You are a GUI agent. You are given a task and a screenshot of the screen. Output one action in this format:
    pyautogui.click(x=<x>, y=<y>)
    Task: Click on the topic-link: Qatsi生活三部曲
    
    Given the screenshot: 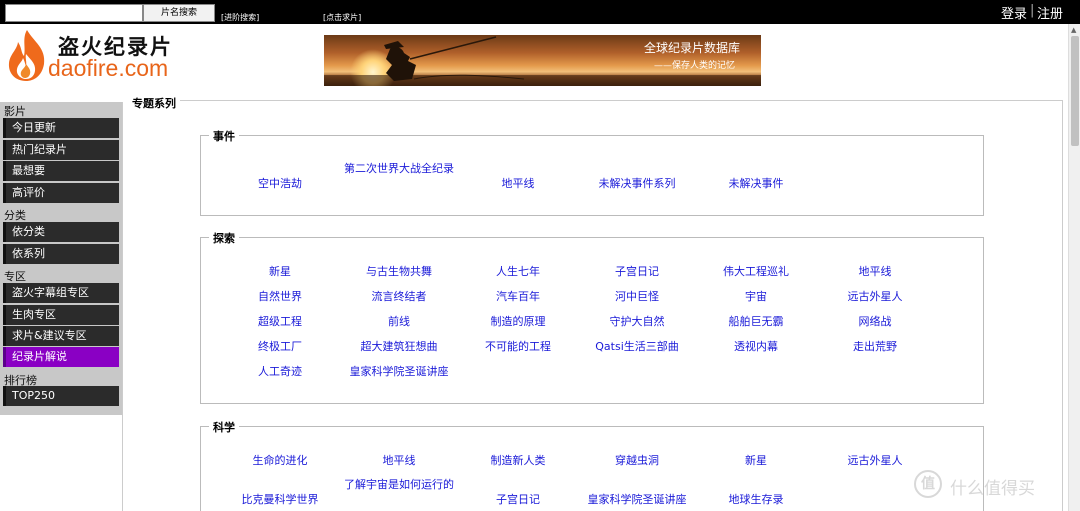 What is the action you would take?
    pyautogui.click(x=637, y=347)
    